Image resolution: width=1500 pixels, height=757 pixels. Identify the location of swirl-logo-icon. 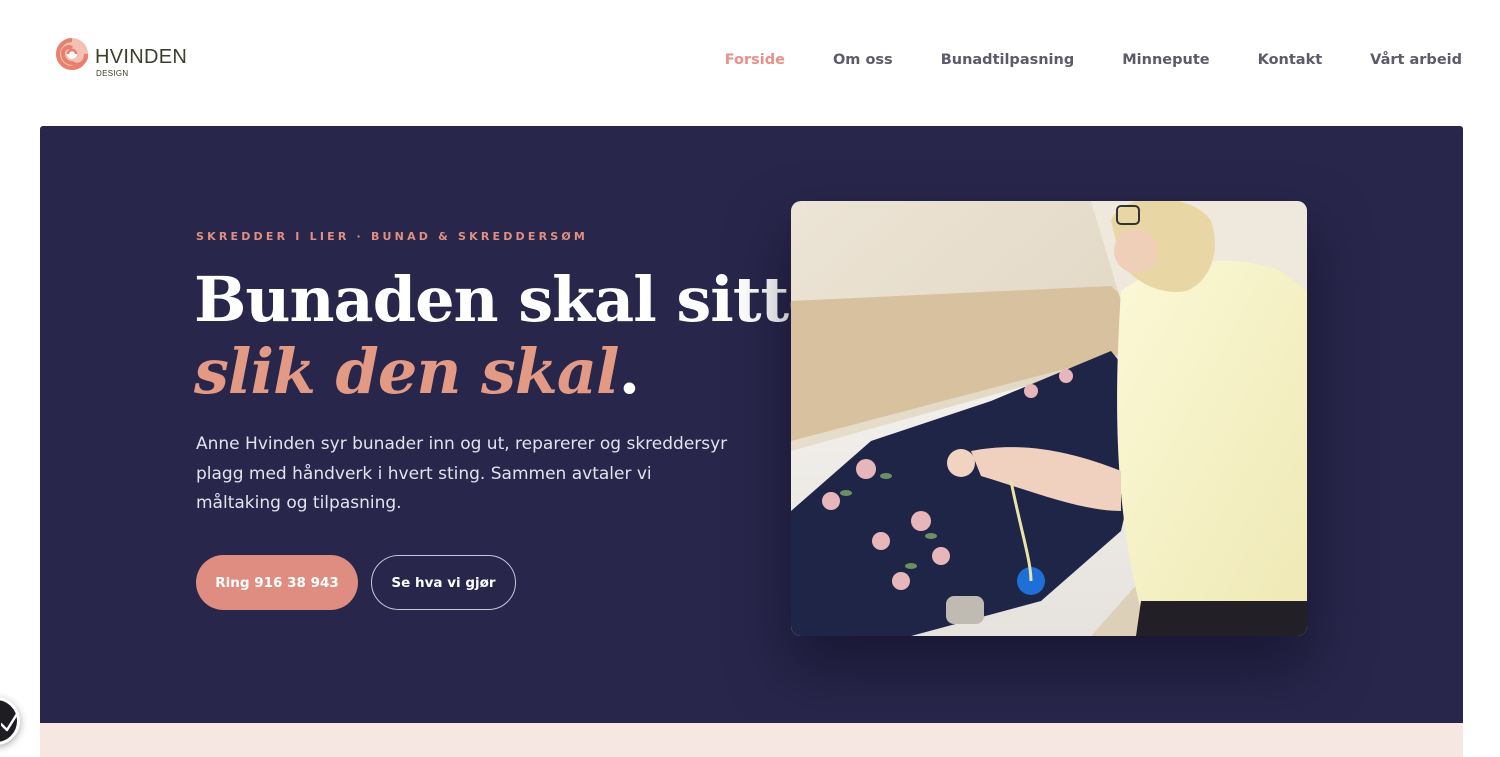
(72, 54).